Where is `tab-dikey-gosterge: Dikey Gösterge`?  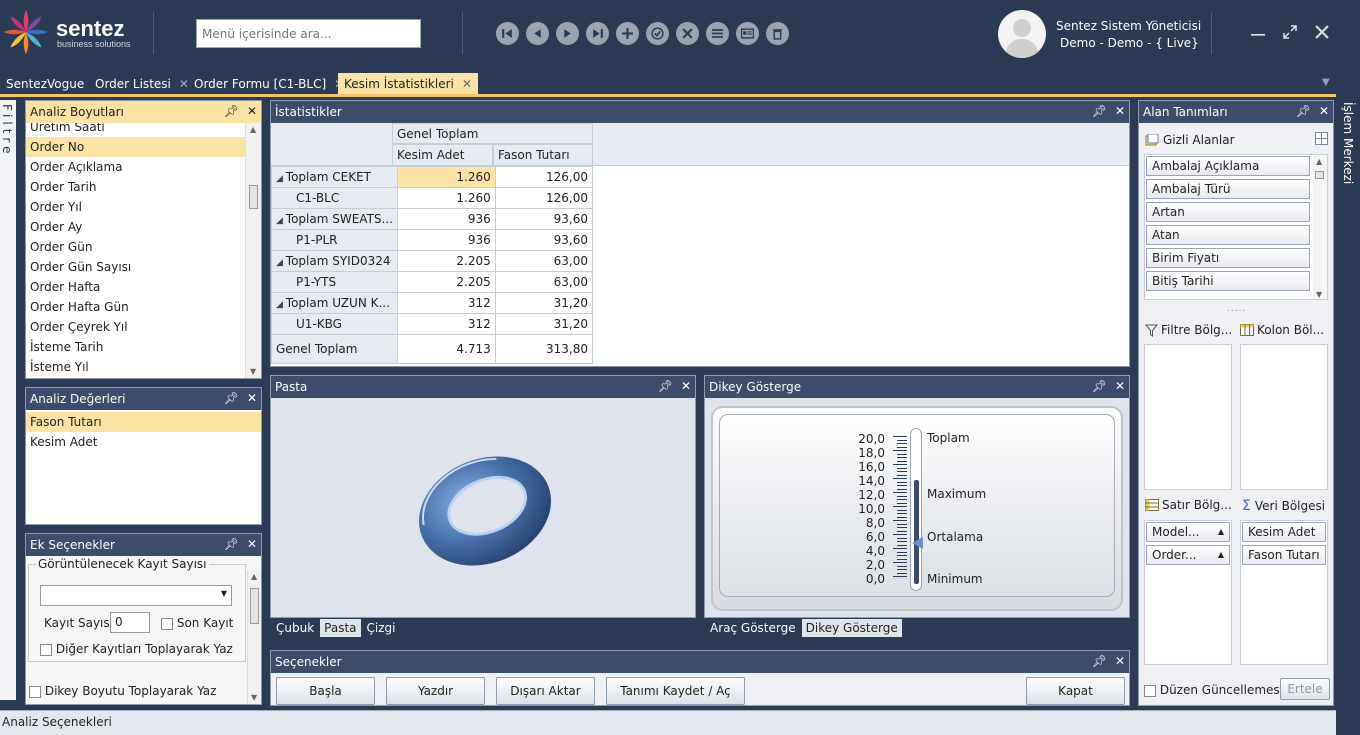 tab-dikey-gosterge: Dikey Gösterge is located at coordinates (851, 628).